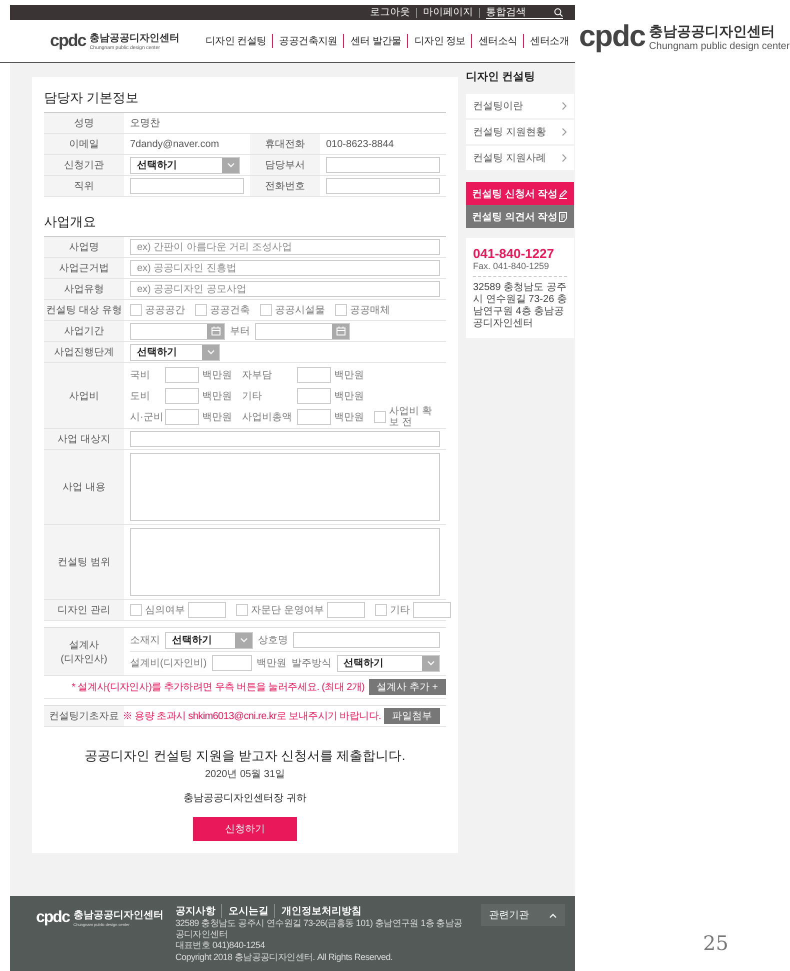  What do you see at coordinates (501, 77) in the screenshot?
I see `sidebar-title: 디자인 컨설팅` at bounding box center [501, 77].